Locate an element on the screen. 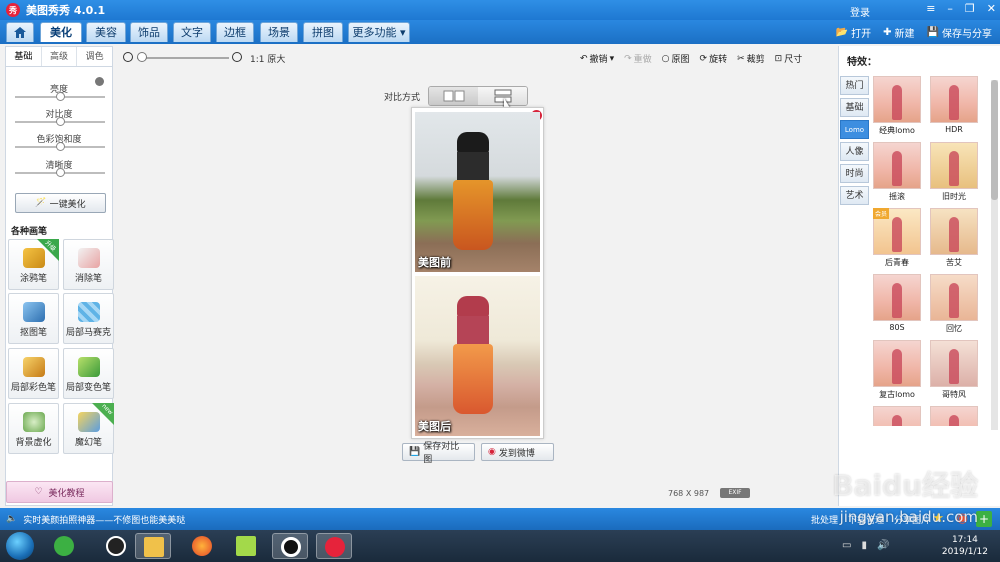 This screenshot has width=1000, height=562. scrollbar-thumb is located at coordinates (994, 140).